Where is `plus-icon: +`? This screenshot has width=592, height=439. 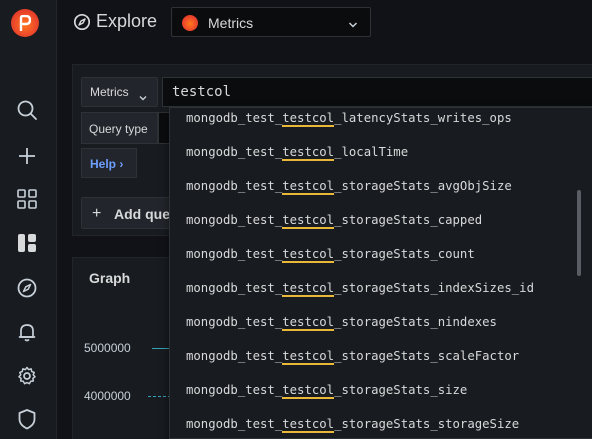 plus-icon: + is located at coordinates (97, 213).